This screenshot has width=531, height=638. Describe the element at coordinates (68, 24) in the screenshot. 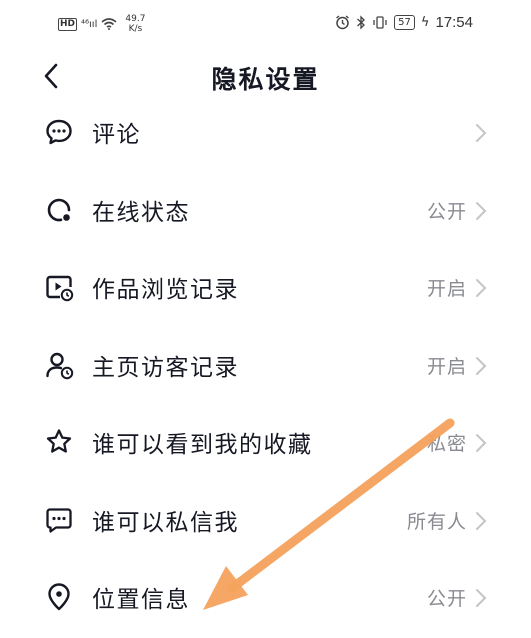

I see `hd-badge: HD` at that location.